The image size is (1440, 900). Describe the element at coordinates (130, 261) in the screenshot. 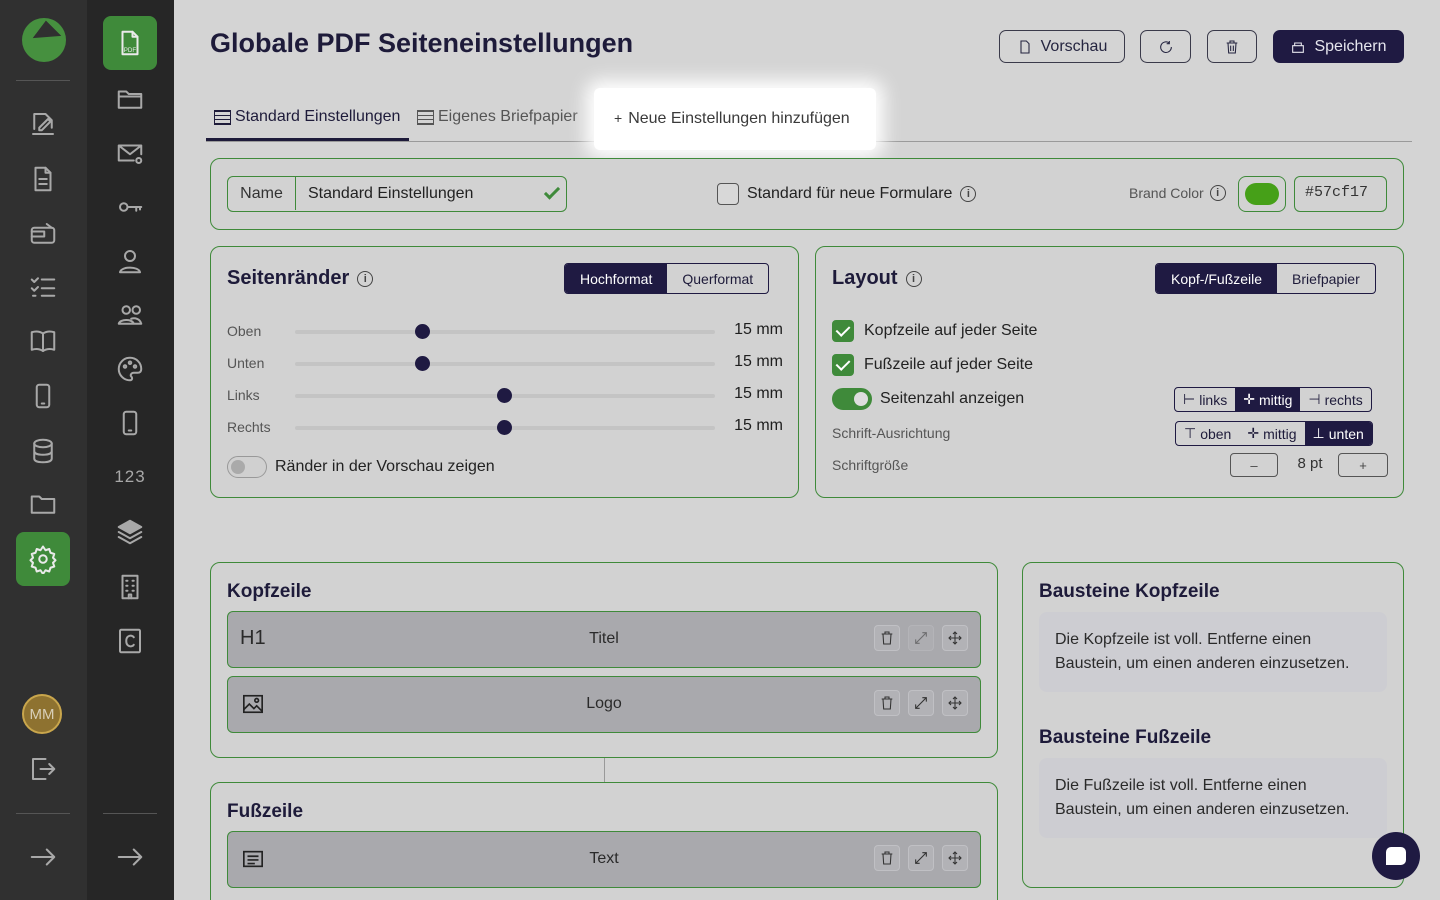

I see `user-icon` at that location.